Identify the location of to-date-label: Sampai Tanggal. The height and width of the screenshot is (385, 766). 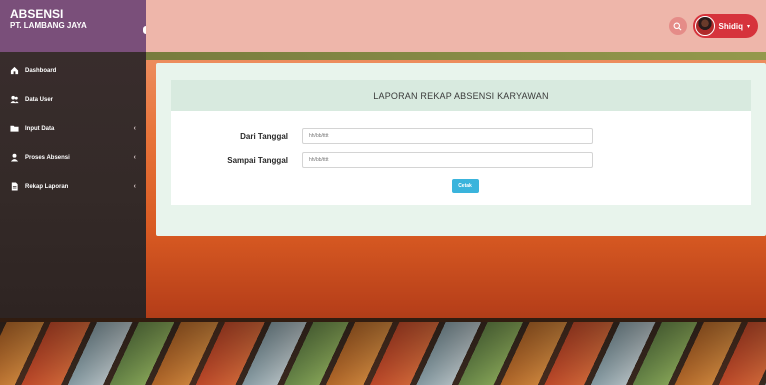
(257, 160).